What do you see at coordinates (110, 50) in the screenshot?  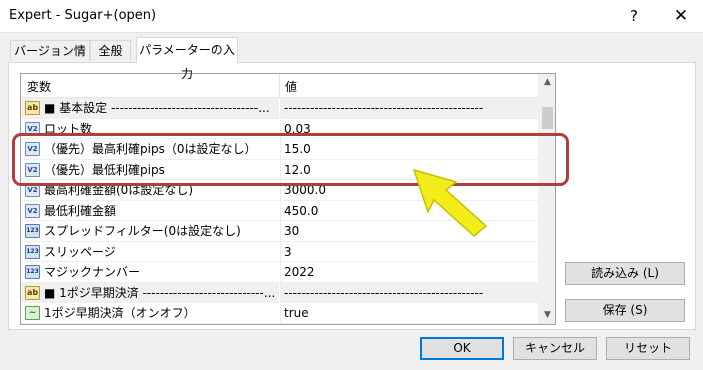 I see `tab-general: 全般` at bounding box center [110, 50].